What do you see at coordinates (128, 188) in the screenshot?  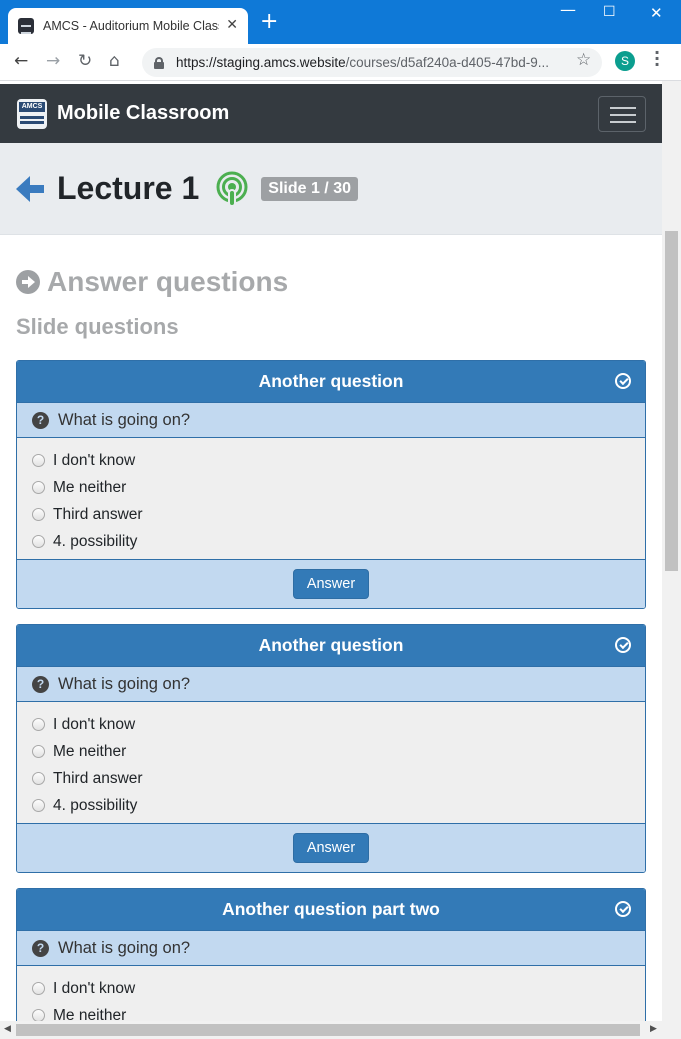 I see `lecture-title: Lecture 1` at bounding box center [128, 188].